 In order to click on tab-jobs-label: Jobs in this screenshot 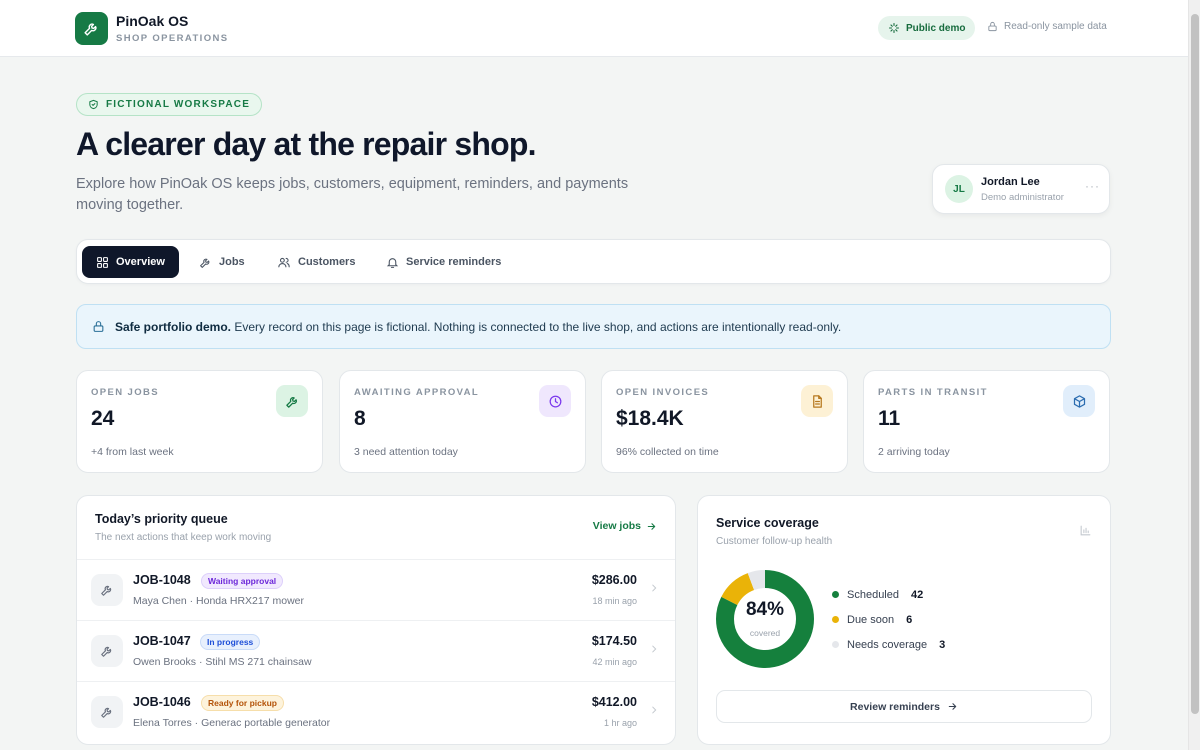, I will do `click(232, 262)`.